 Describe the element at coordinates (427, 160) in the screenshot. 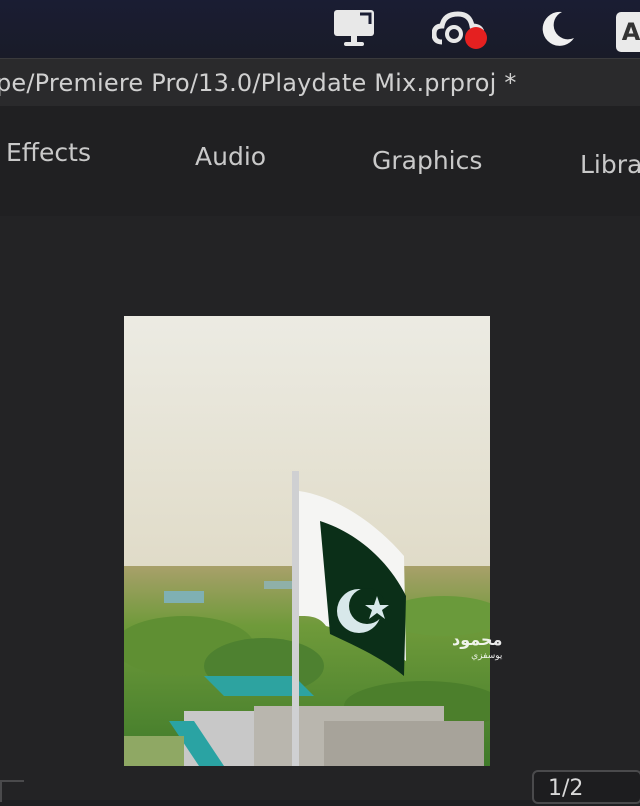

I see `tab-graphics: Graphics` at that location.